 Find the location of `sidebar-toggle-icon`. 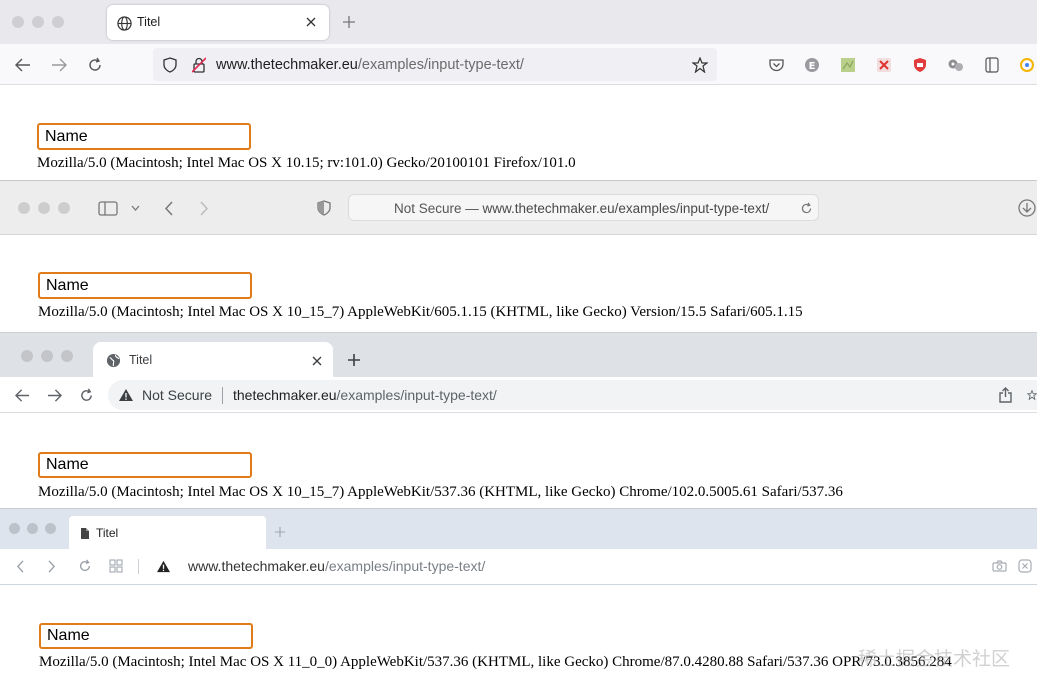

sidebar-toggle-icon is located at coordinates (108, 208).